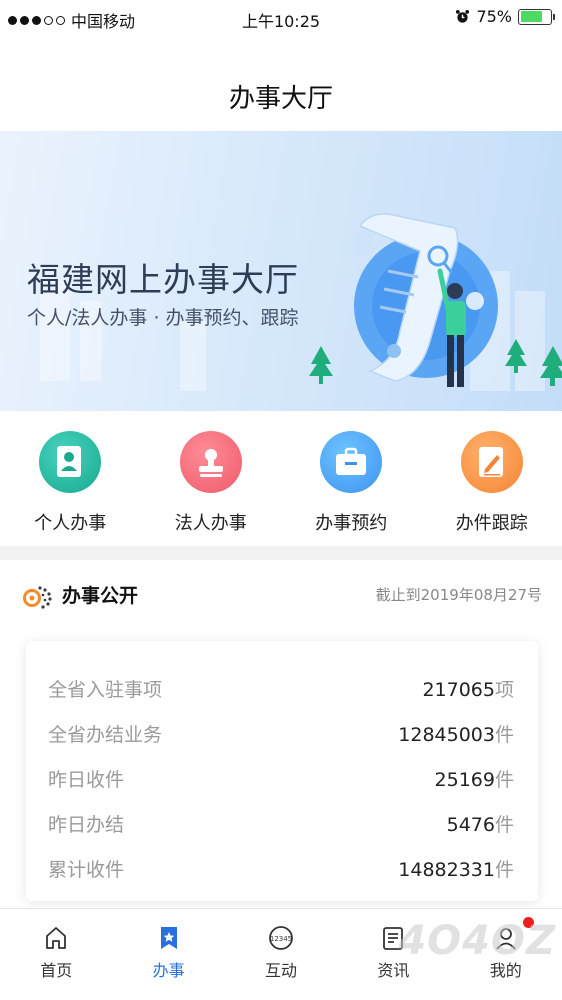 This screenshot has width=562, height=1000. What do you see at coordinates (210, 523) in the screenshot?
I see `action-label: 法人办事` at bounding box center [210, 523].